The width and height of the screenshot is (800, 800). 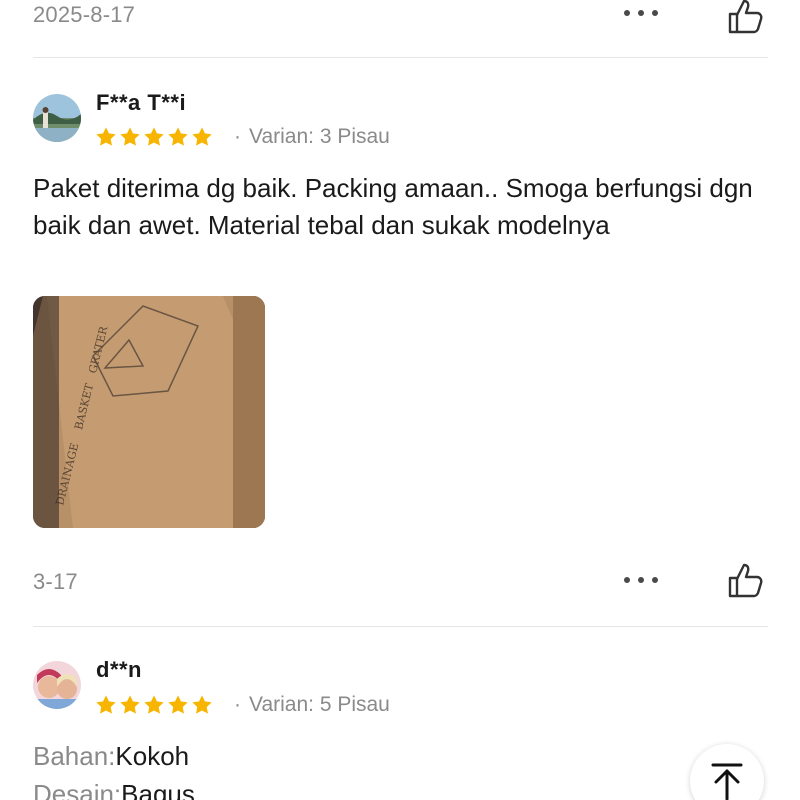 I want to click on review-attribute: Desain:Bagus, so click(x=114, y=787).